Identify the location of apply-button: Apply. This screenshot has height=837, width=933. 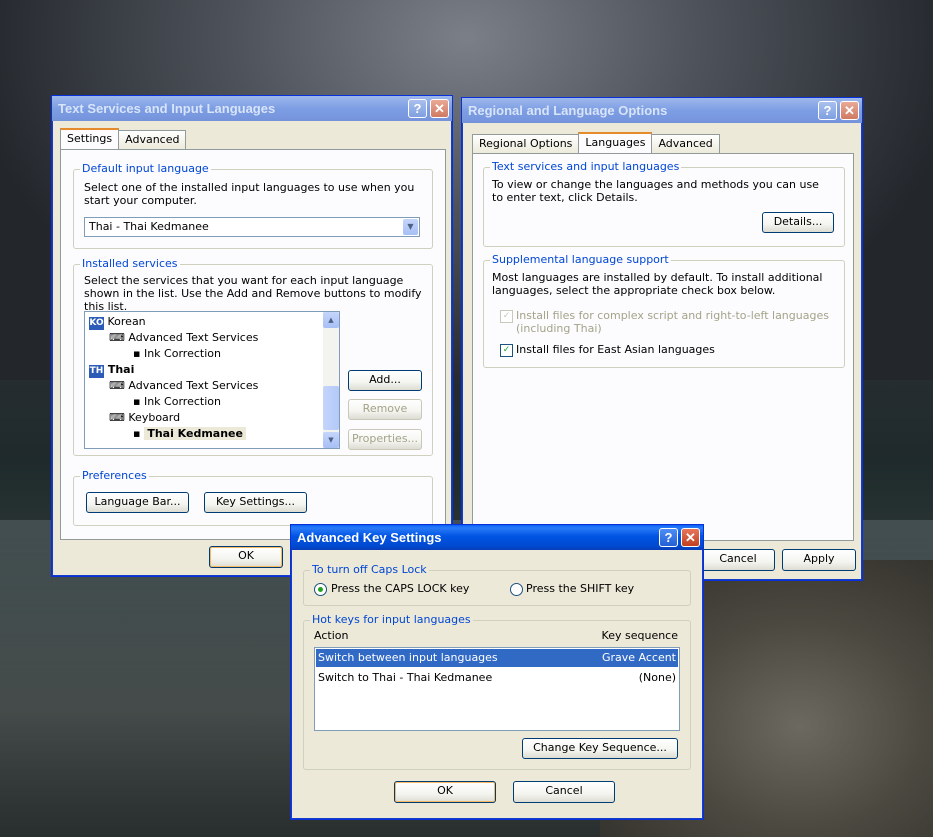
(819, 560).